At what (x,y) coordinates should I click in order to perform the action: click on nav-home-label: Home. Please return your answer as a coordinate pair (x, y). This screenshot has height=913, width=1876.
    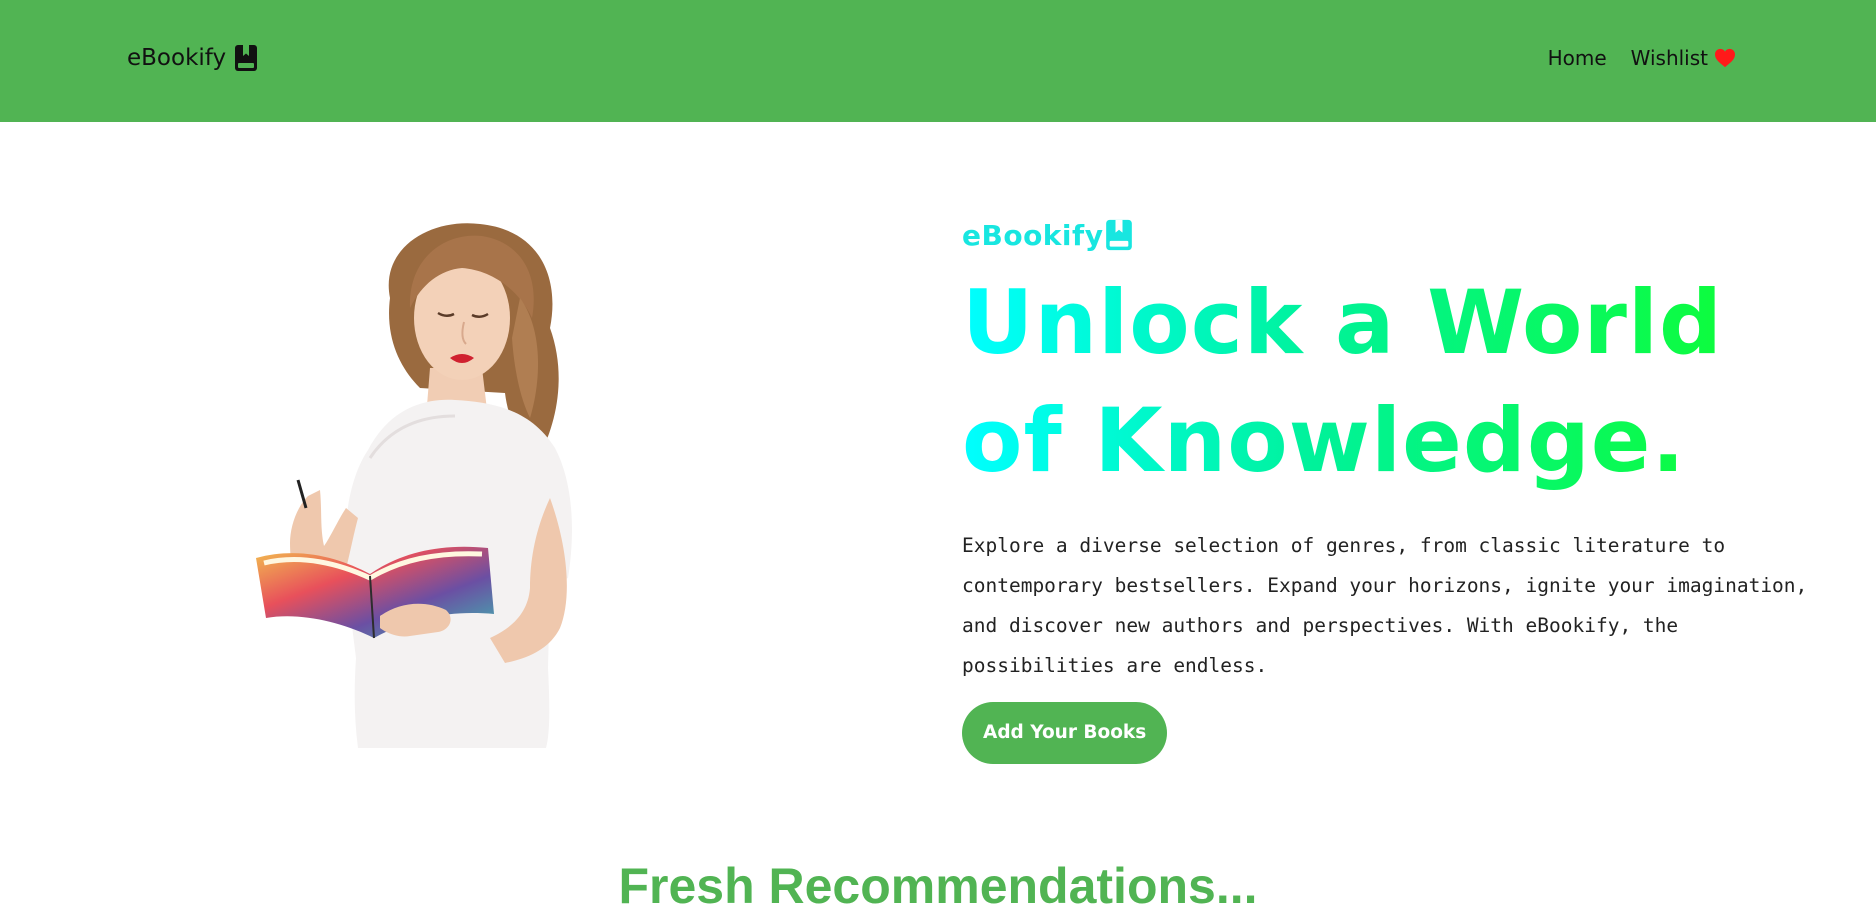
    Looking at the image, I should click on (1577, 58).